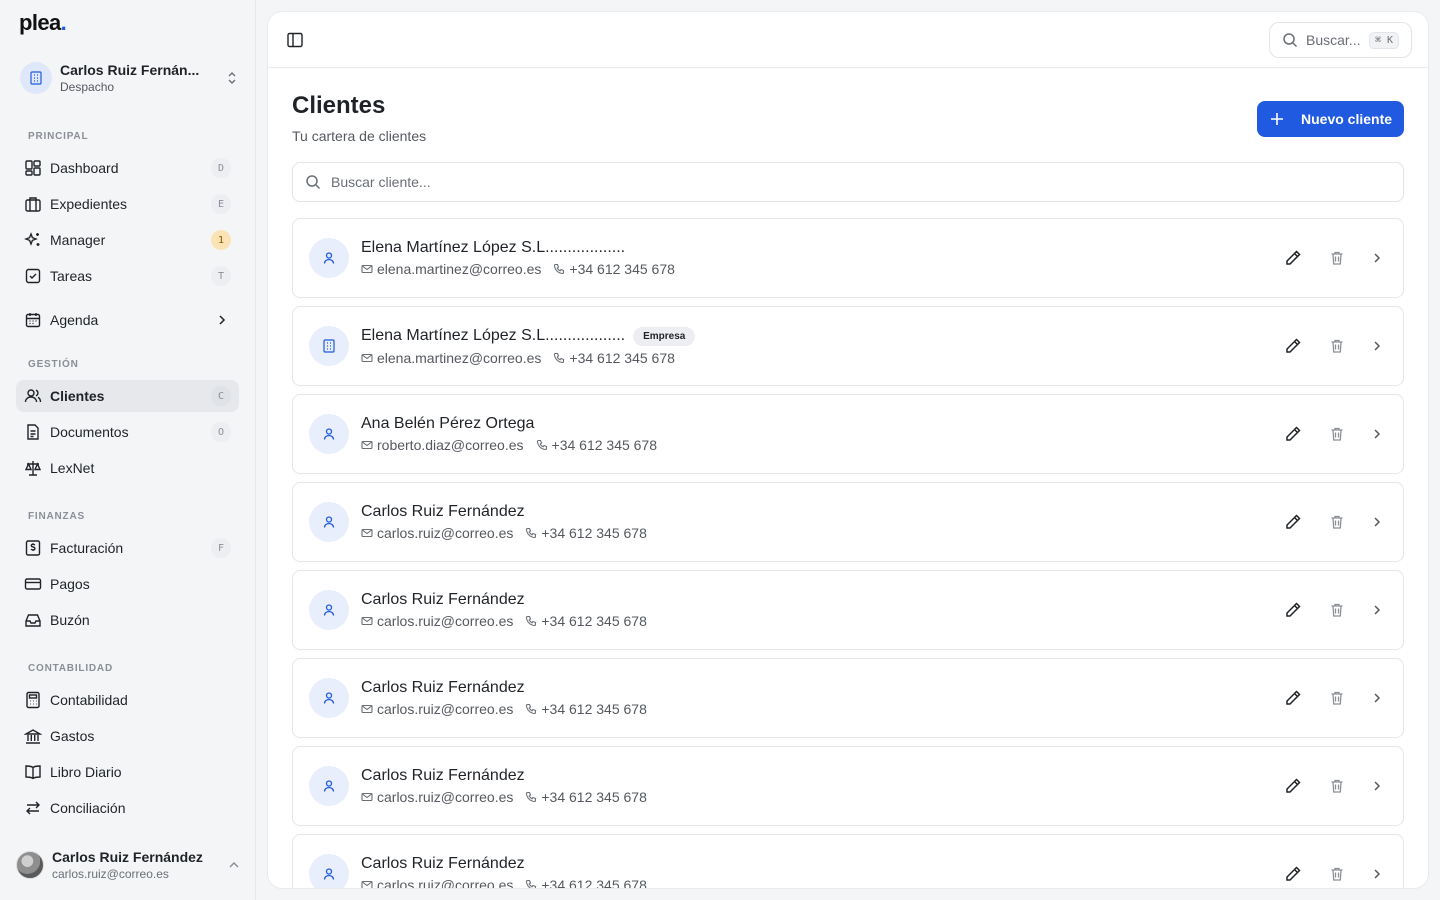 This screenshot has height=900, width=1440. I want to click on shortcut-badge: D, so click(221, 168).